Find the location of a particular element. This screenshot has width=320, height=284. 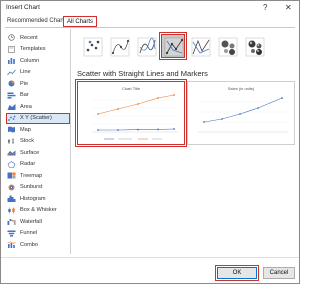

sidebar-item-map: Map is located at coordinates (38, 130).